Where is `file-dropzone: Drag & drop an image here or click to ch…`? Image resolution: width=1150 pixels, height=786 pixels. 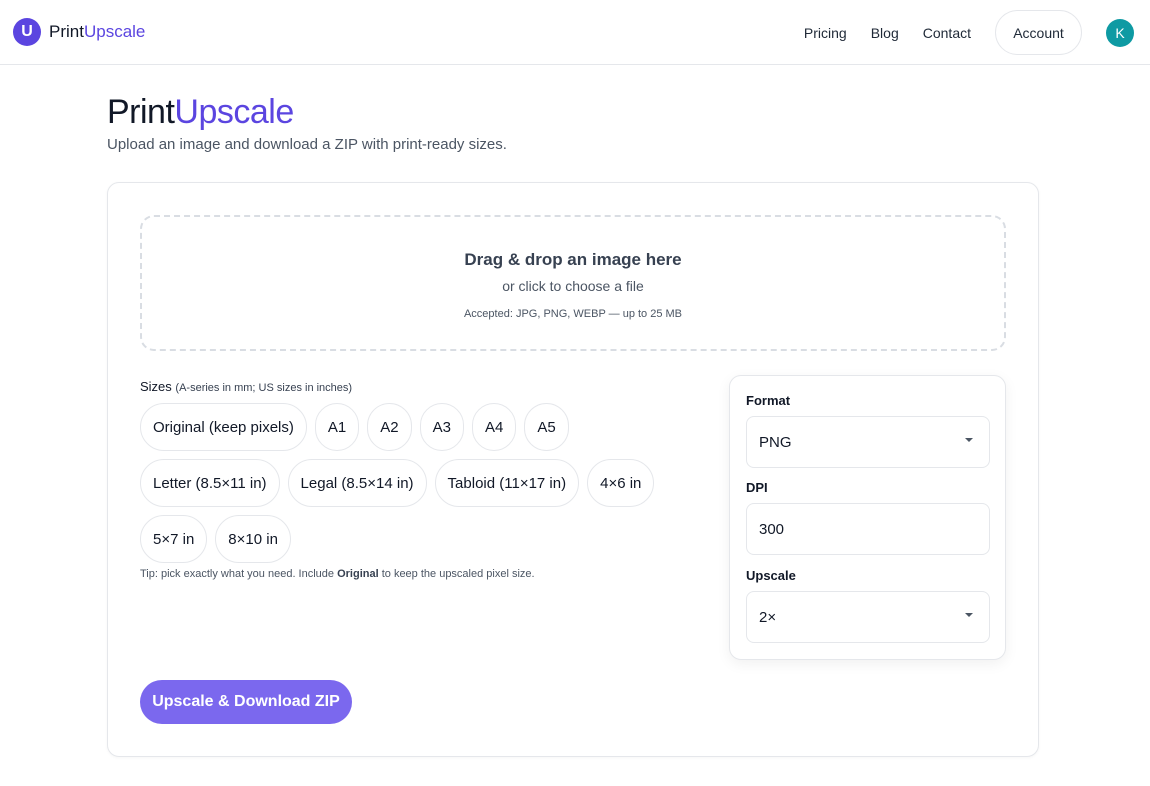
file-dropzone: Drag & drop an image here or click to ch… is located at coordinates (573, 283).